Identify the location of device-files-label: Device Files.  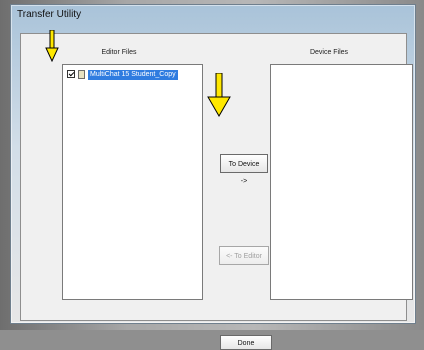
(329, 52).